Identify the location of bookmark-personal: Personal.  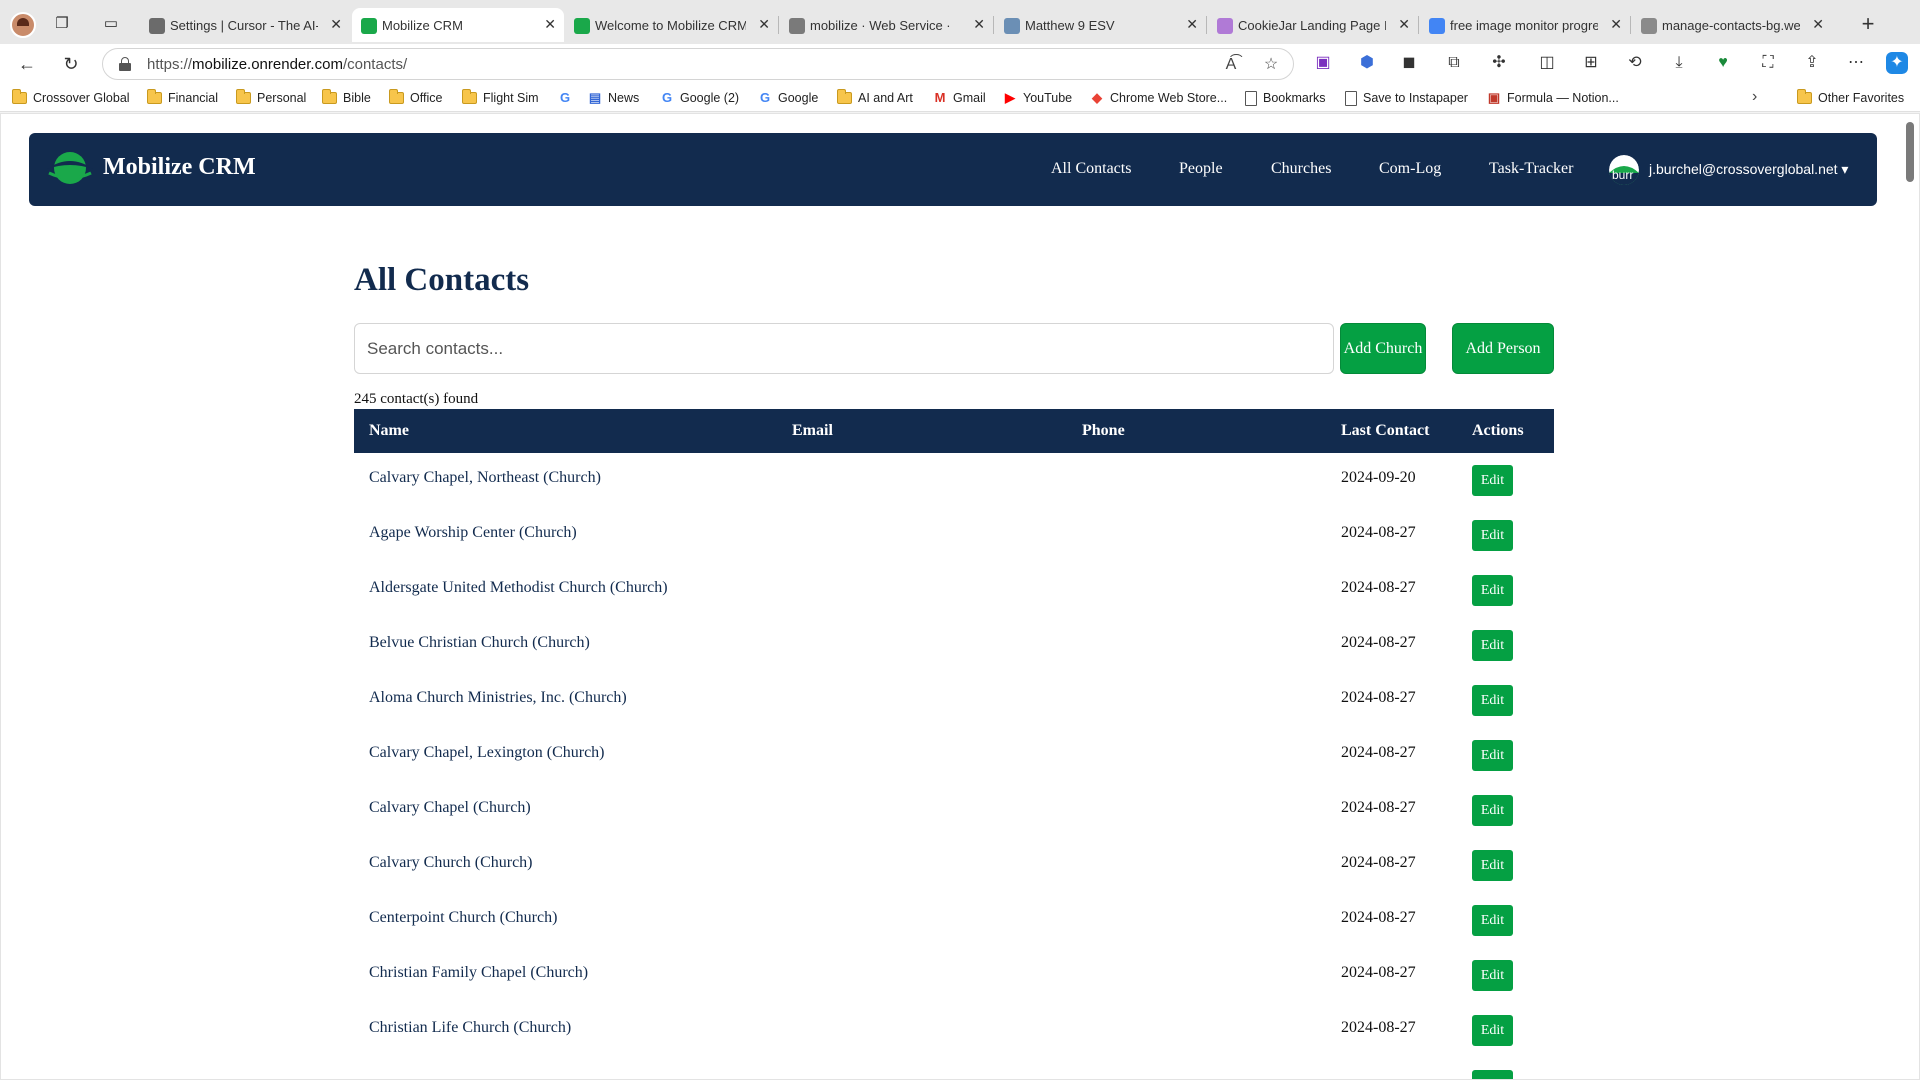
(271, 98).